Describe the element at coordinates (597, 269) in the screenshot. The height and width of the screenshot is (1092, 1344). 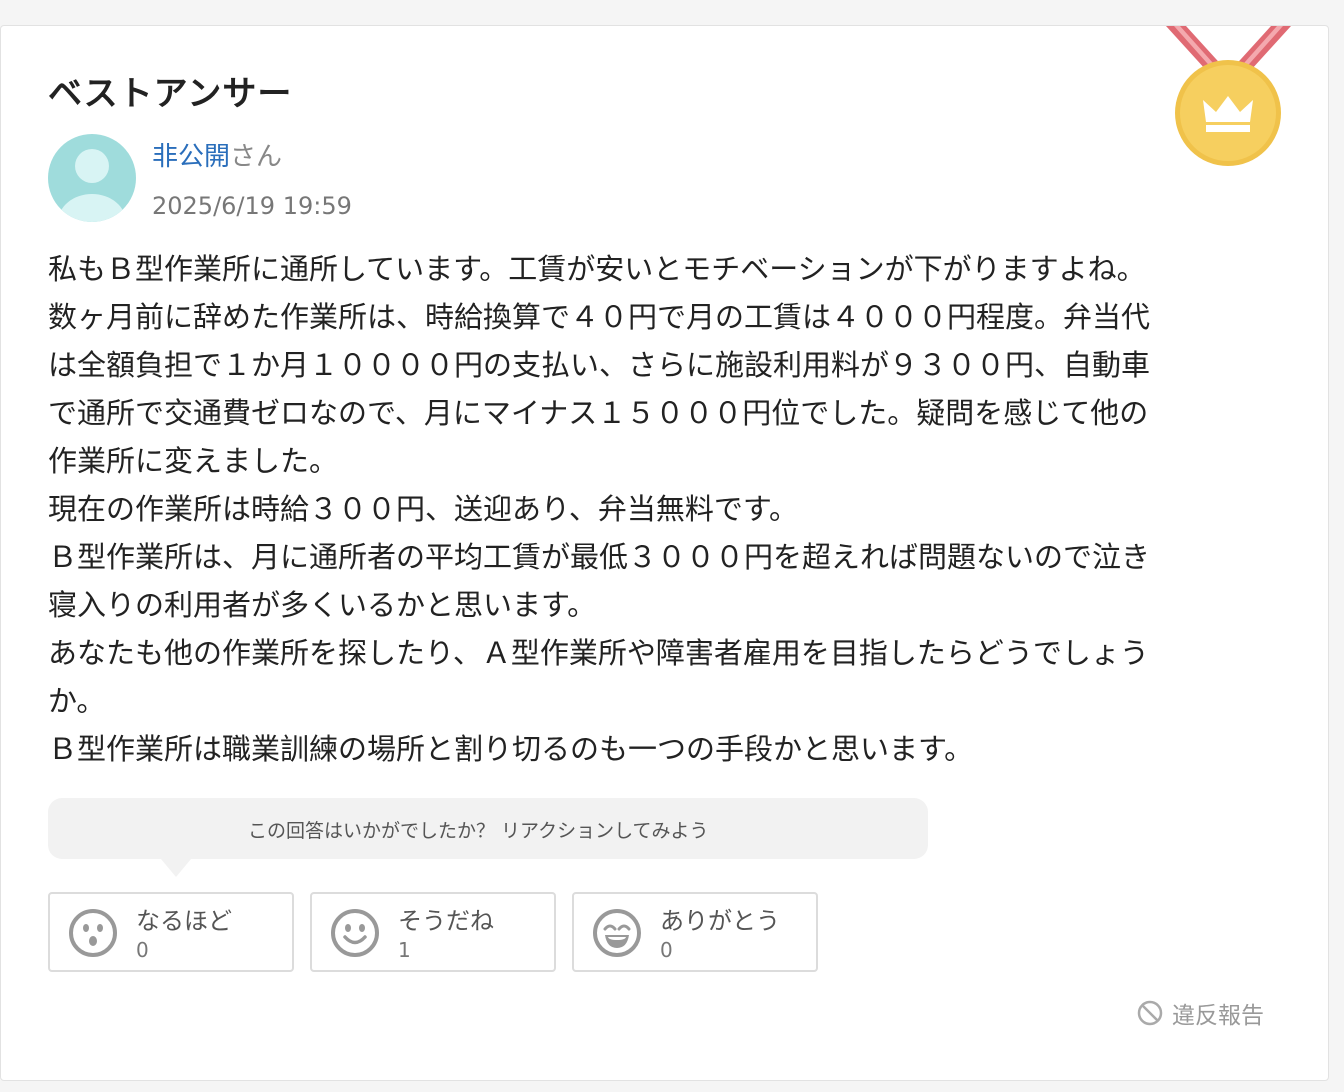
I see `answer-line: 私もＢ型作業所に通所しています。工賃が安いとモチベーションが下がりますよね。` at that location.